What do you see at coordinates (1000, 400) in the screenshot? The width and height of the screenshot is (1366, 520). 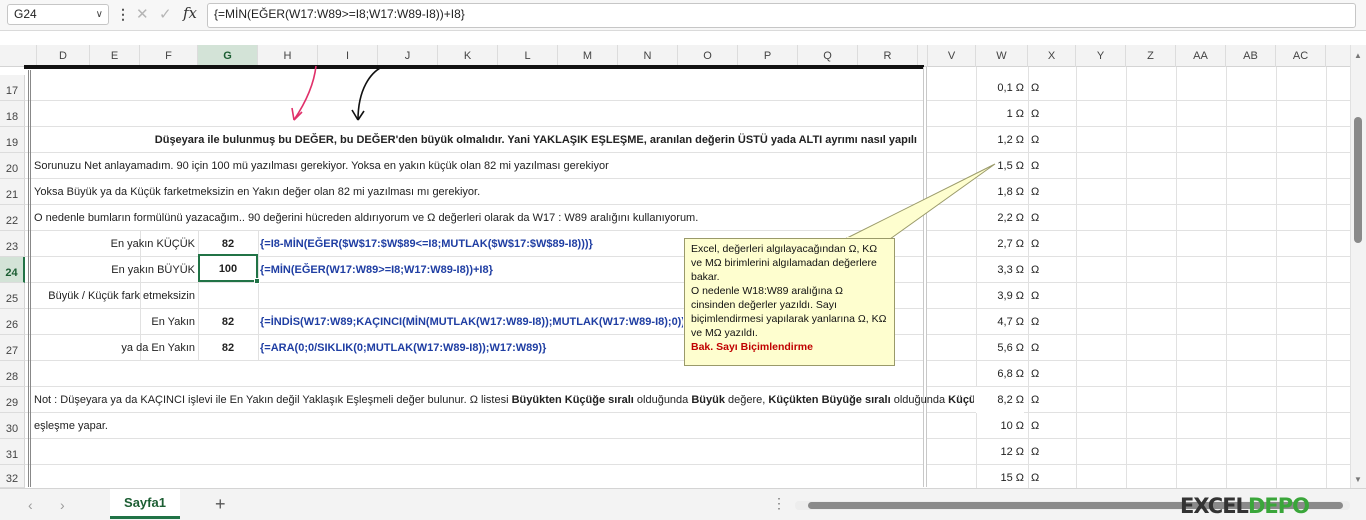 I see `w-value: 8,2 Ω` at bounding box center [1000, 400].